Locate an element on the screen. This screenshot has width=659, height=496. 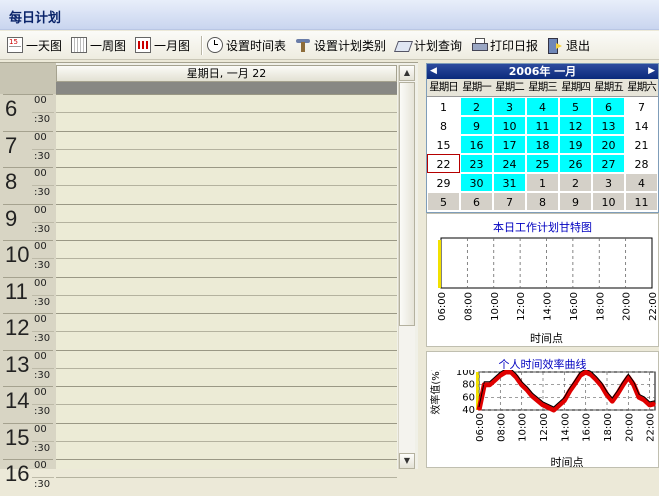
hour-label-6: 6 00:30 is located at coordinates (28, 112).